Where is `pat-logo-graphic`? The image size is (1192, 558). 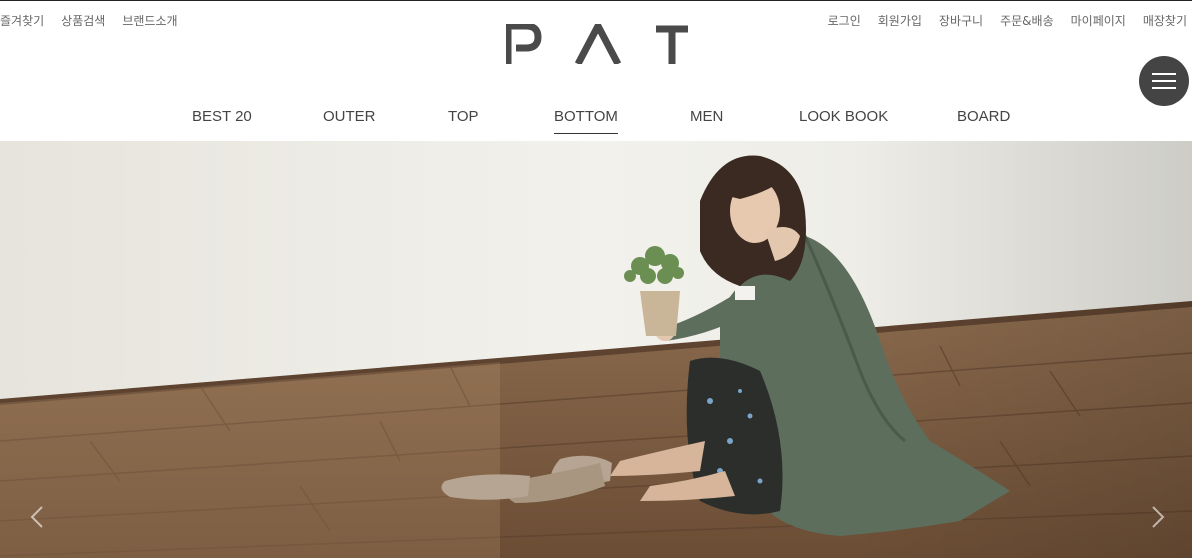 pat-logo-graphic is located at coordinates (597, 44).